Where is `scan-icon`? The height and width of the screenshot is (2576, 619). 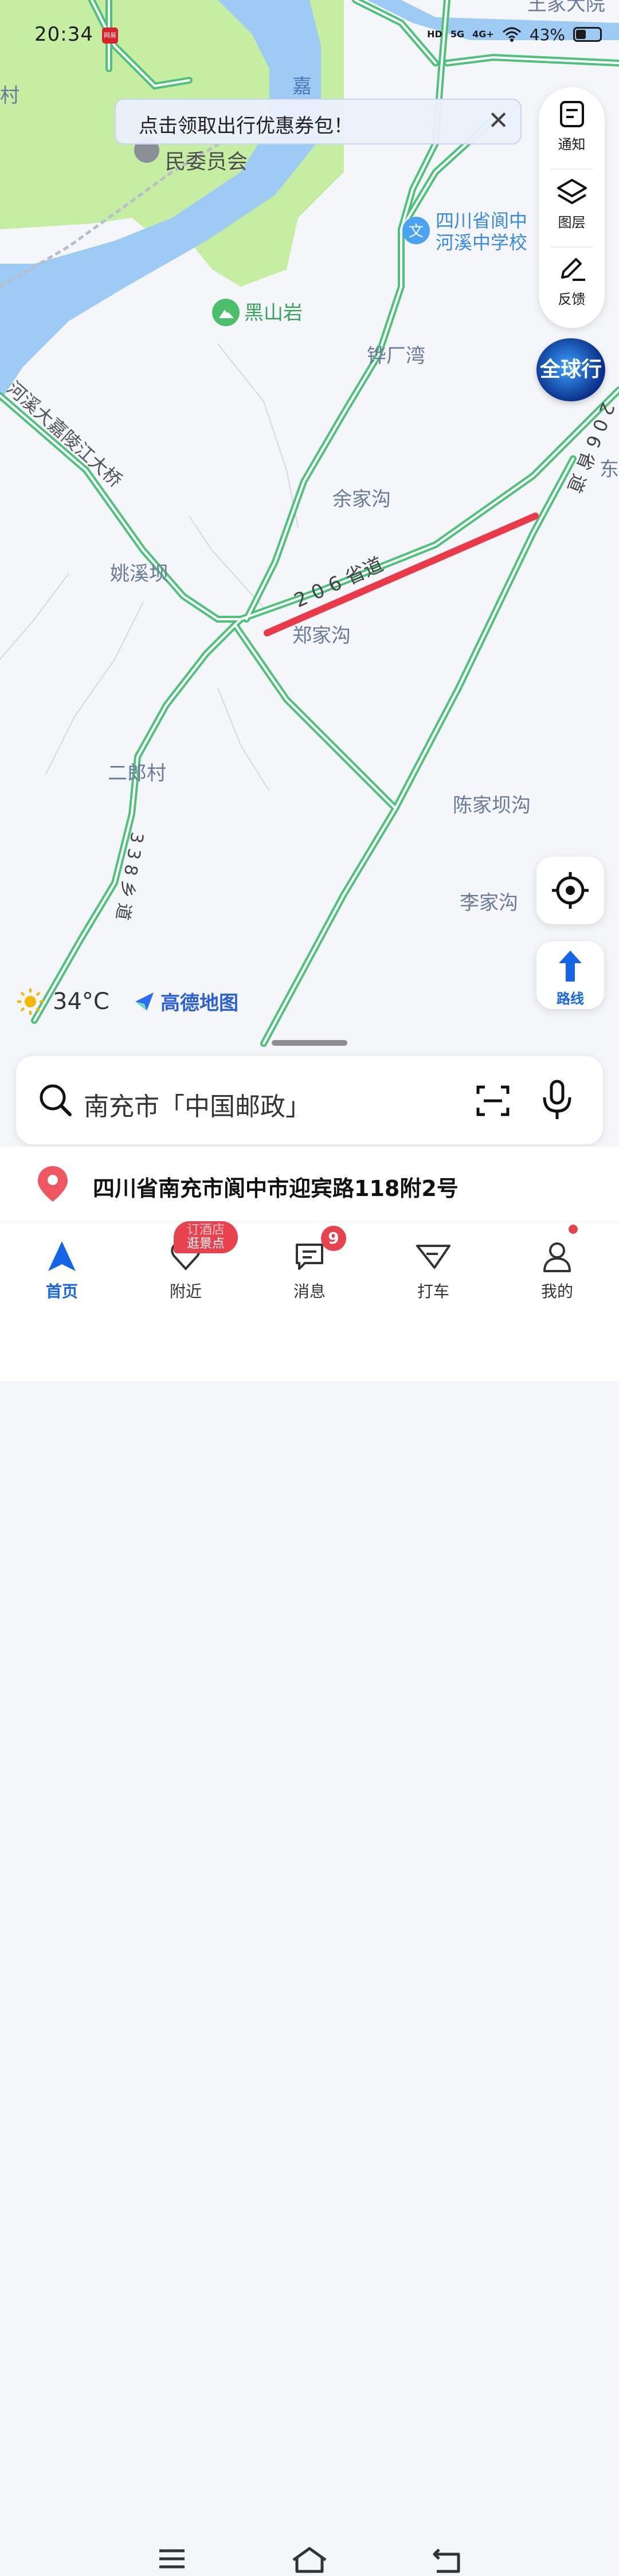
scan-icon is located at coordinates (493, 1100).